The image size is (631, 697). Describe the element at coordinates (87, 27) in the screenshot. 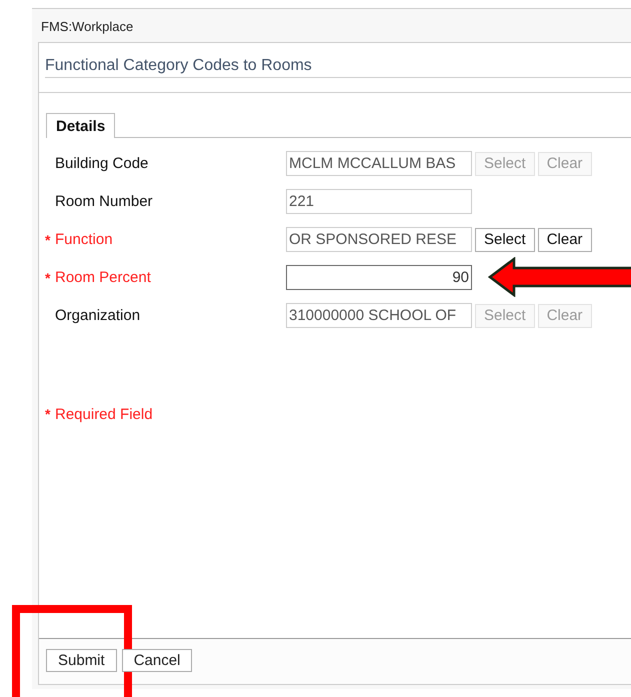

I see `app-title: FMS:Workplace` at that location.